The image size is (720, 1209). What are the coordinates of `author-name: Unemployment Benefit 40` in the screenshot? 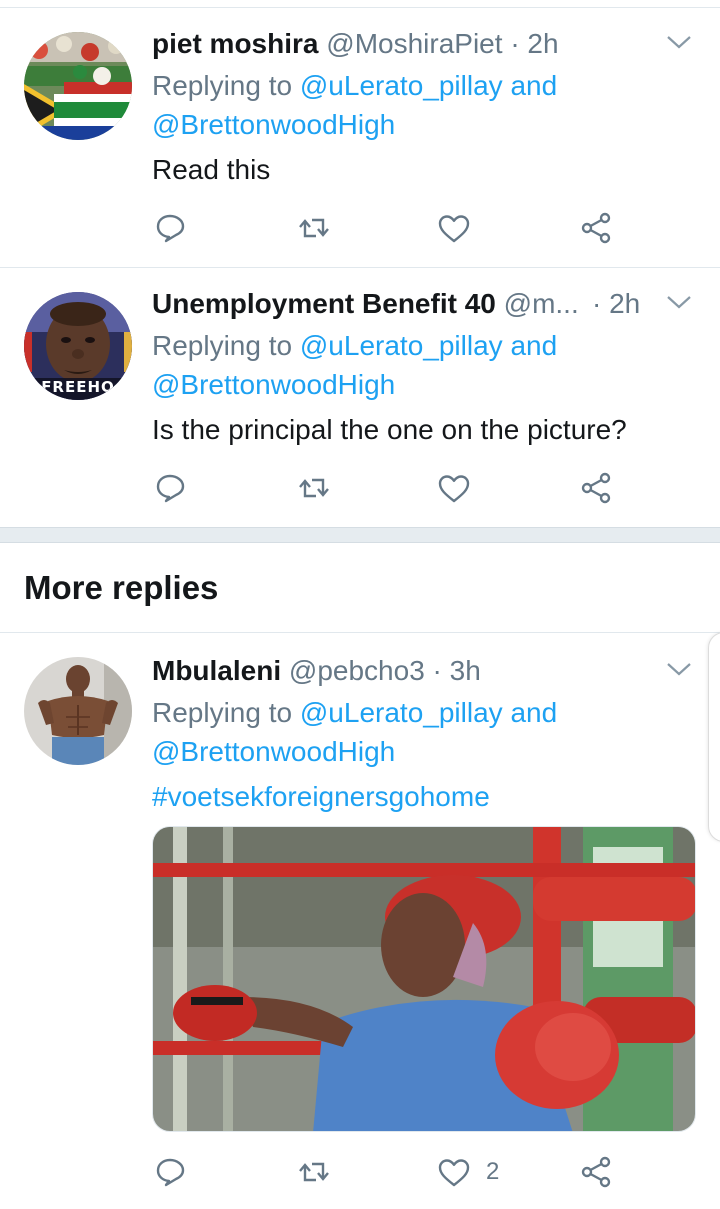 It's located at (324, 303).